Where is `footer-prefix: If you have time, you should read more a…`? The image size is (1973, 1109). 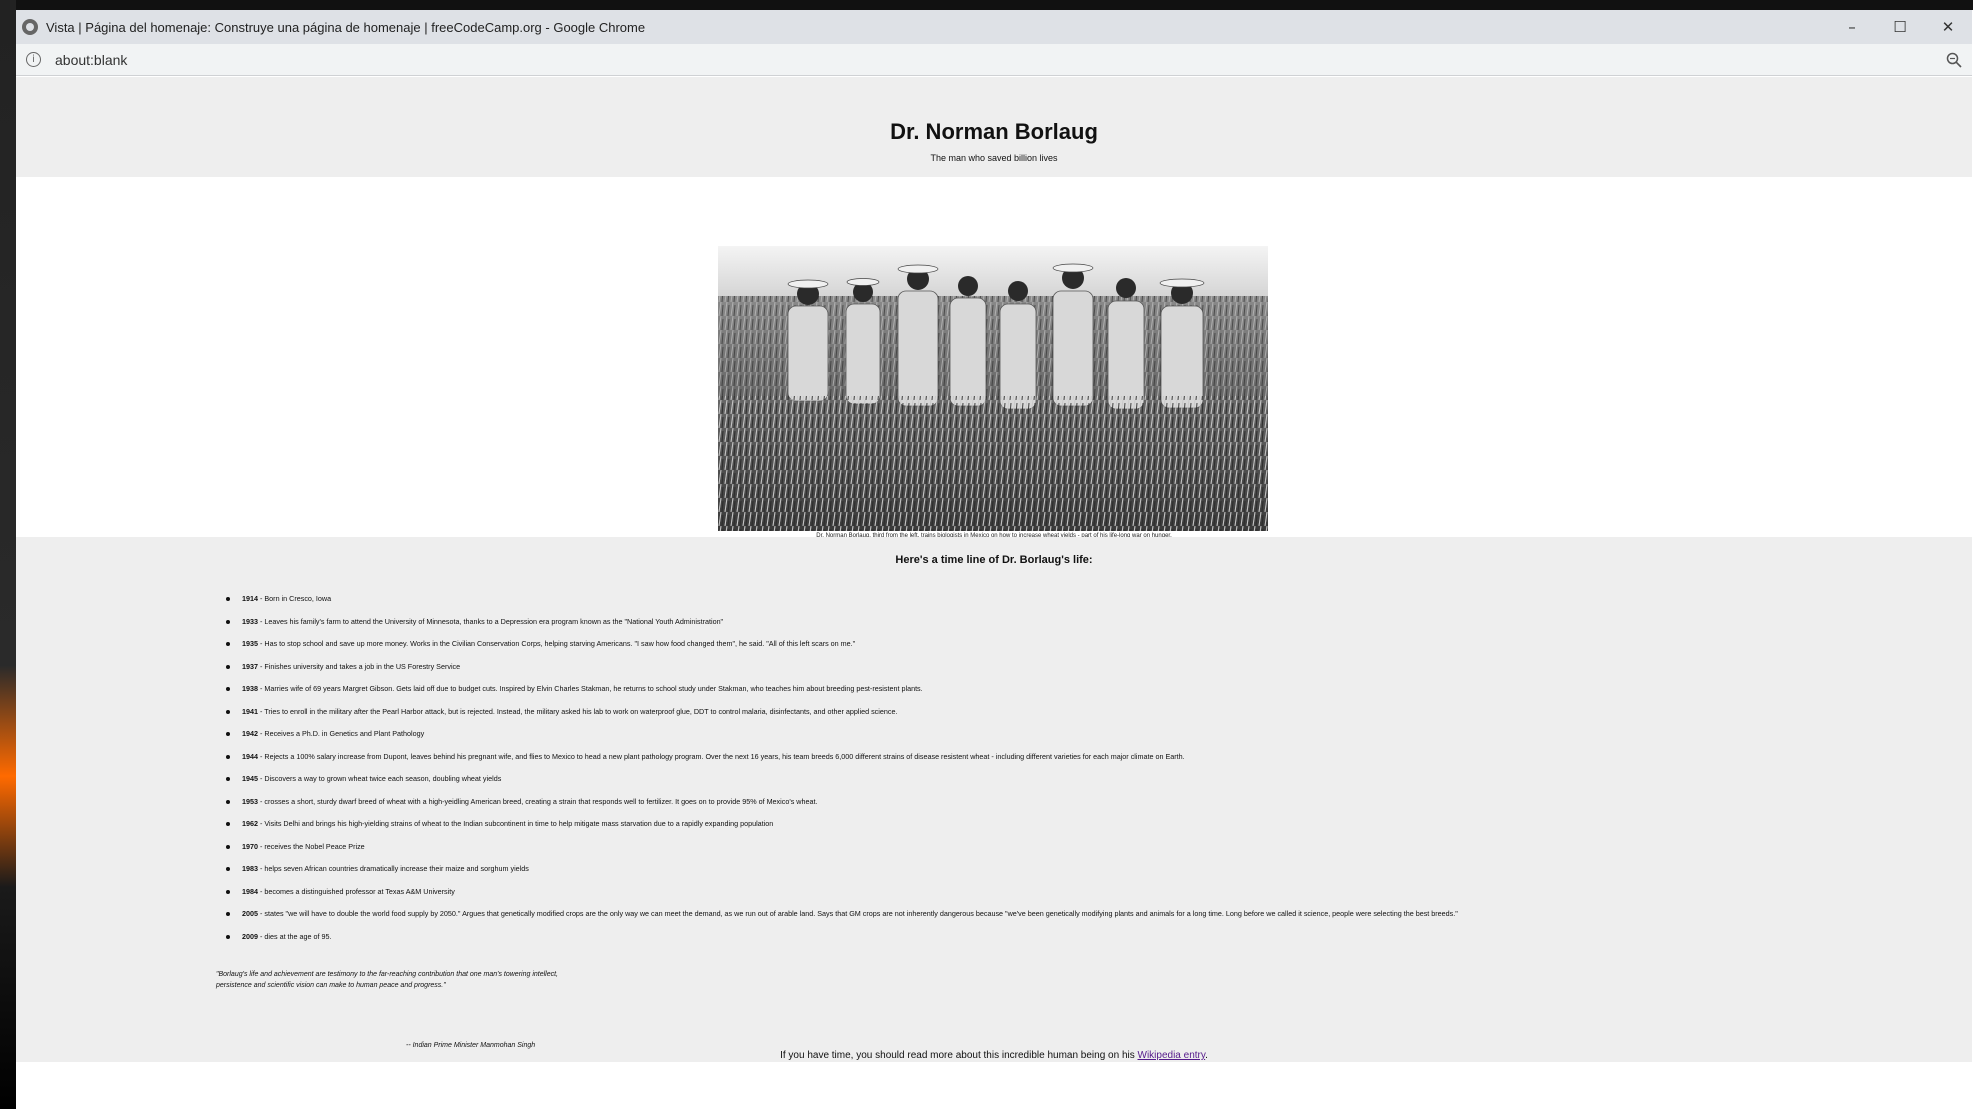 footer-prefix: If you have time, you should read more a… is located at coordinates (959, 1055).